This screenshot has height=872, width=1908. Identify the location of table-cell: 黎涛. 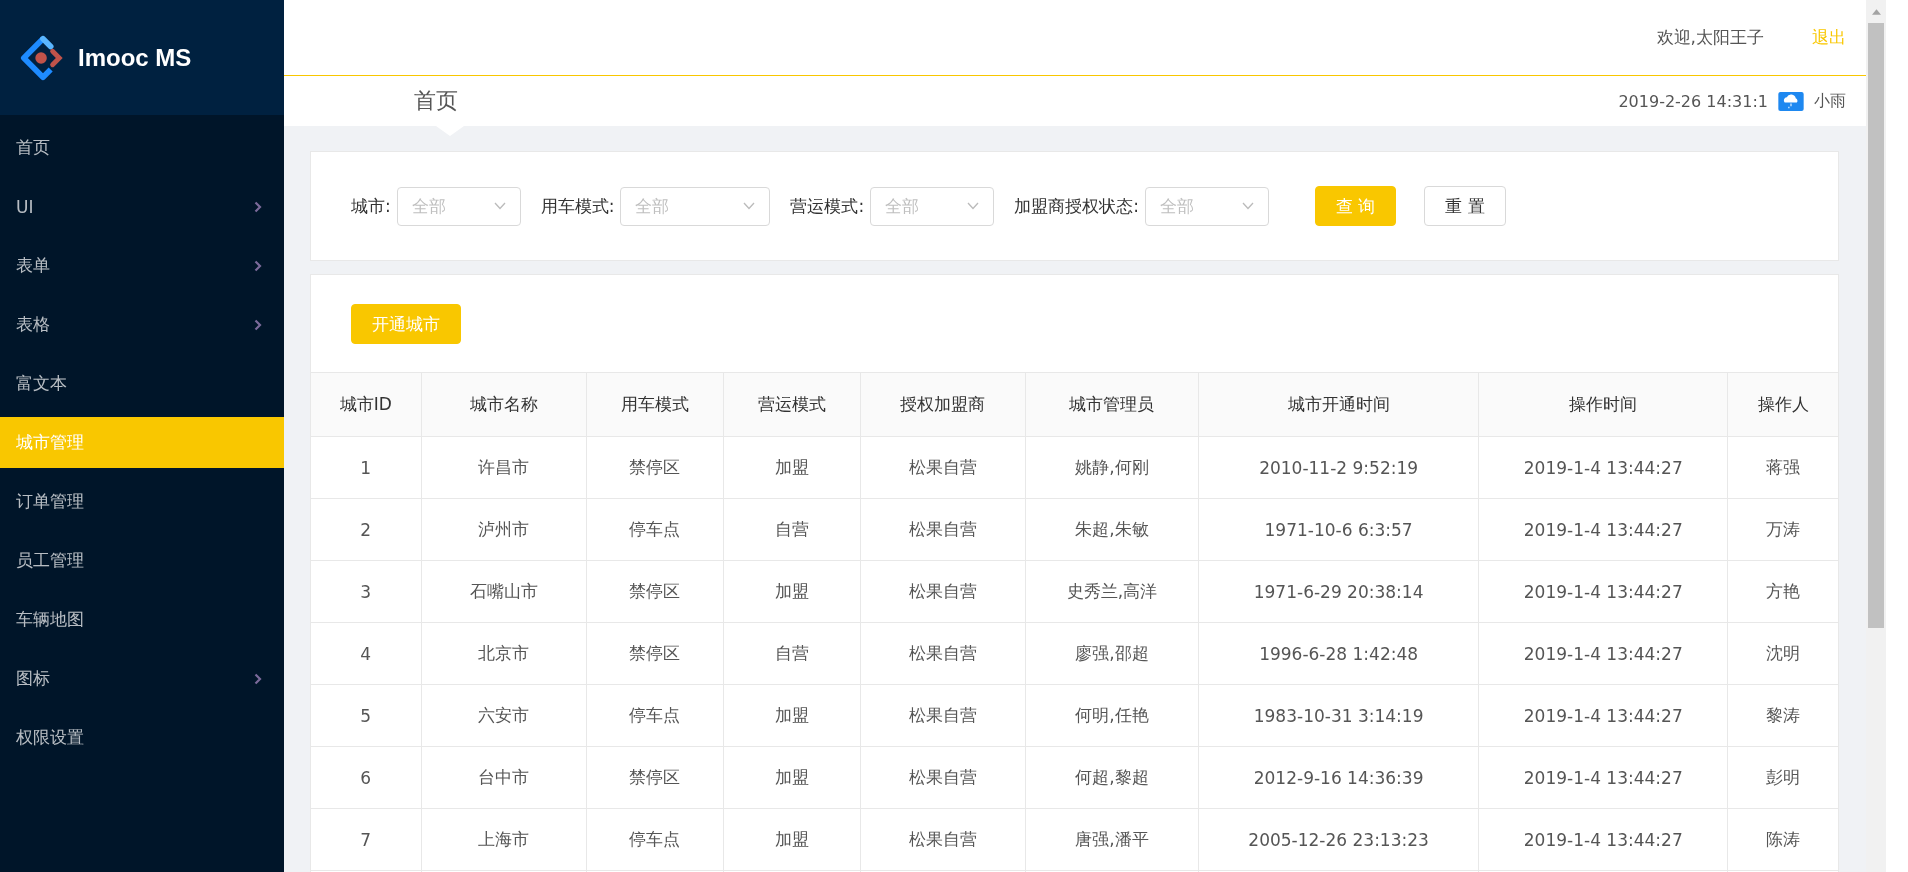
(1782, 715).